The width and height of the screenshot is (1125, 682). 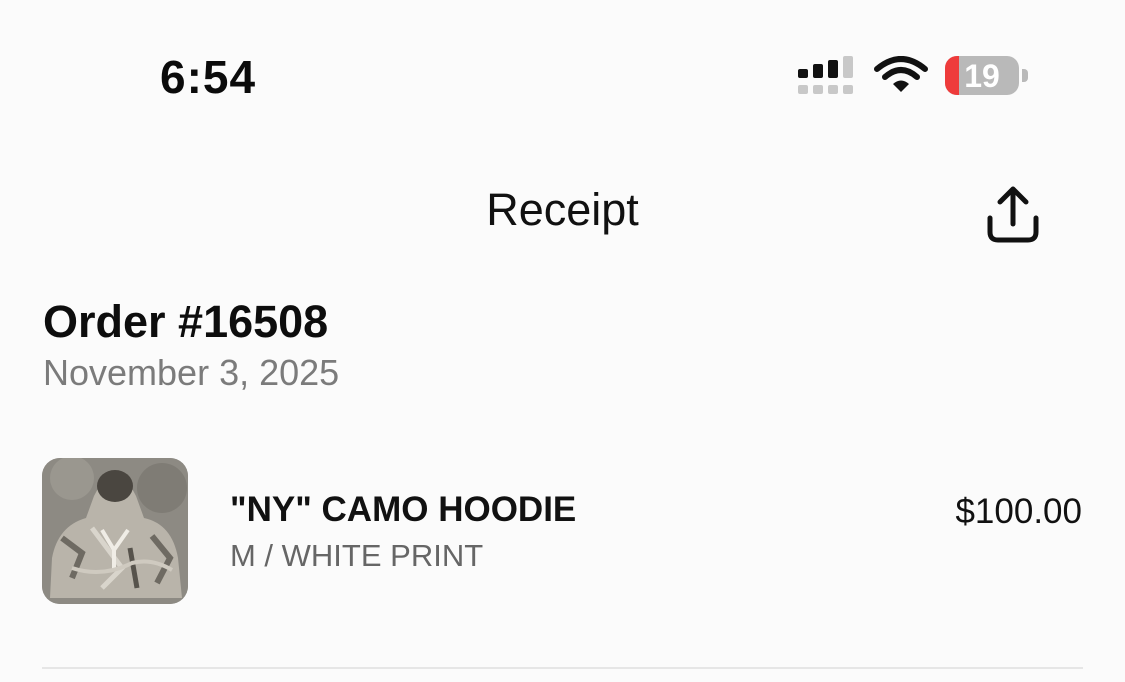 I want to click on wifi-icon, so click(x=901, y=74).